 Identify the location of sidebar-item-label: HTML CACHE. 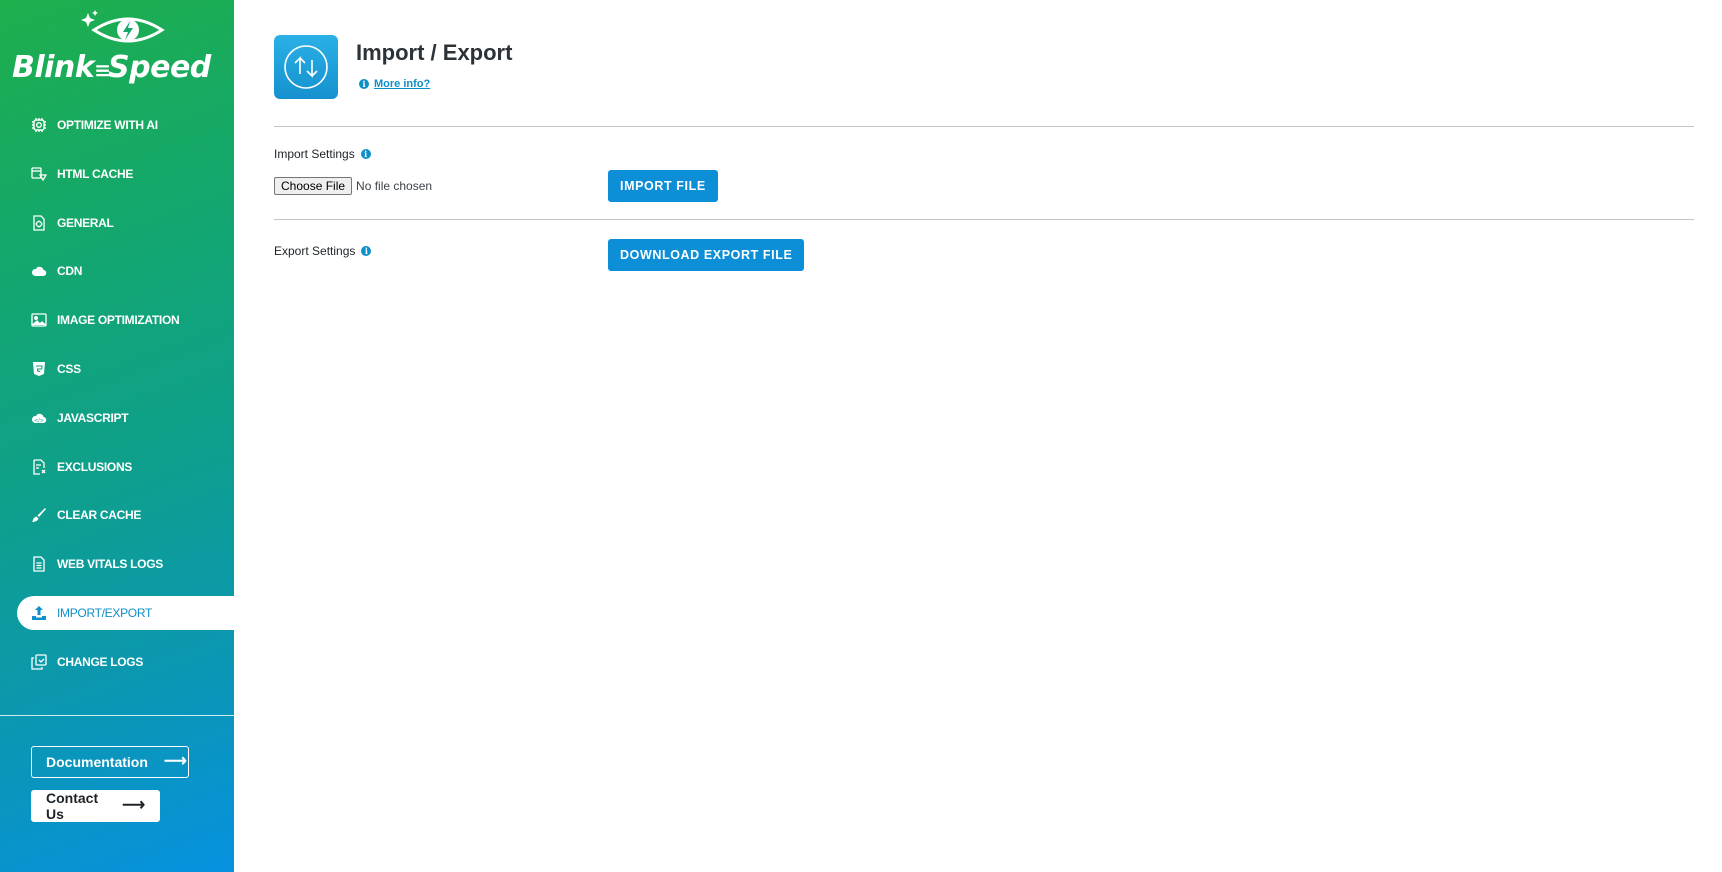
(95, 173).